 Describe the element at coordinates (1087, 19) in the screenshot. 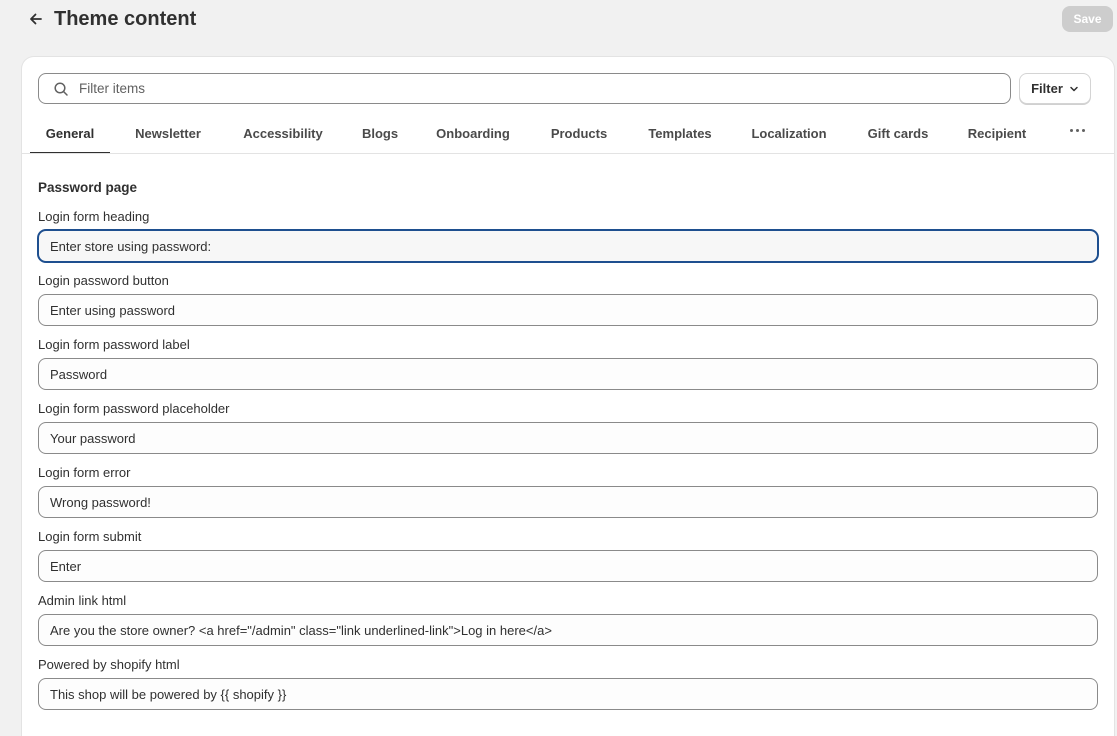

I see `save-button: Save` at that location.